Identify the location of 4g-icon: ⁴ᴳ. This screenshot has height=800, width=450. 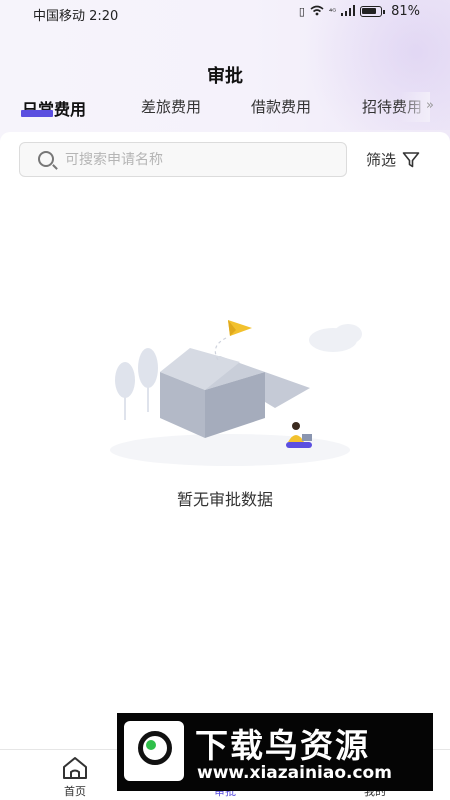
(332, 11).